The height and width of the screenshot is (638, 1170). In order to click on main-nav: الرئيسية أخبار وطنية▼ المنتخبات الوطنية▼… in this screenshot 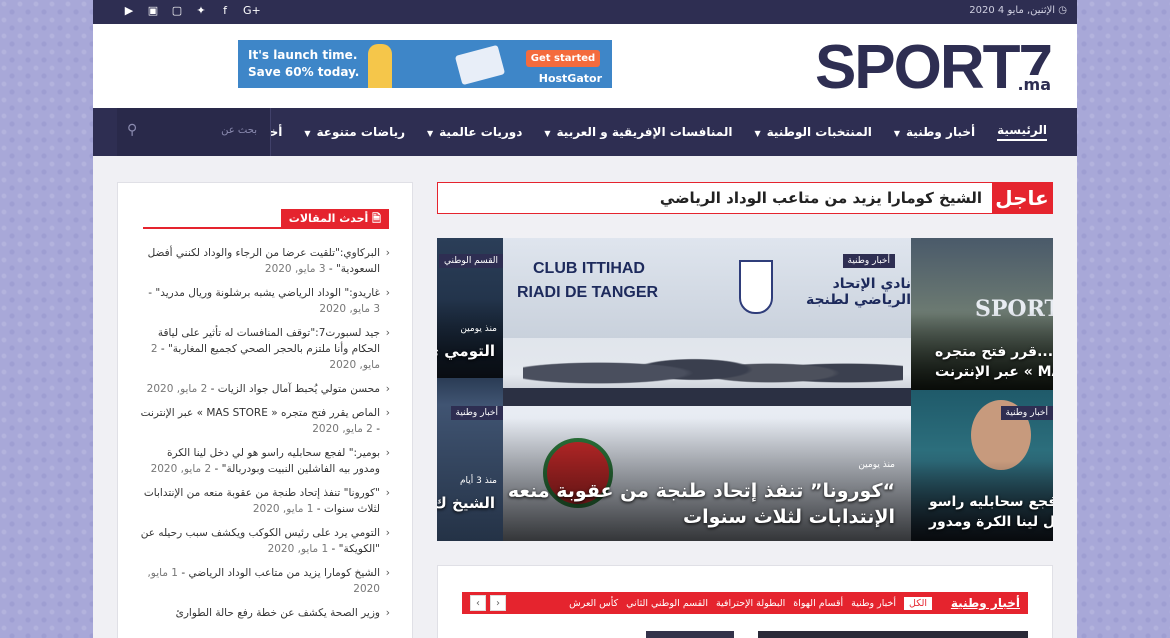, I will do `click(585, 132)`.